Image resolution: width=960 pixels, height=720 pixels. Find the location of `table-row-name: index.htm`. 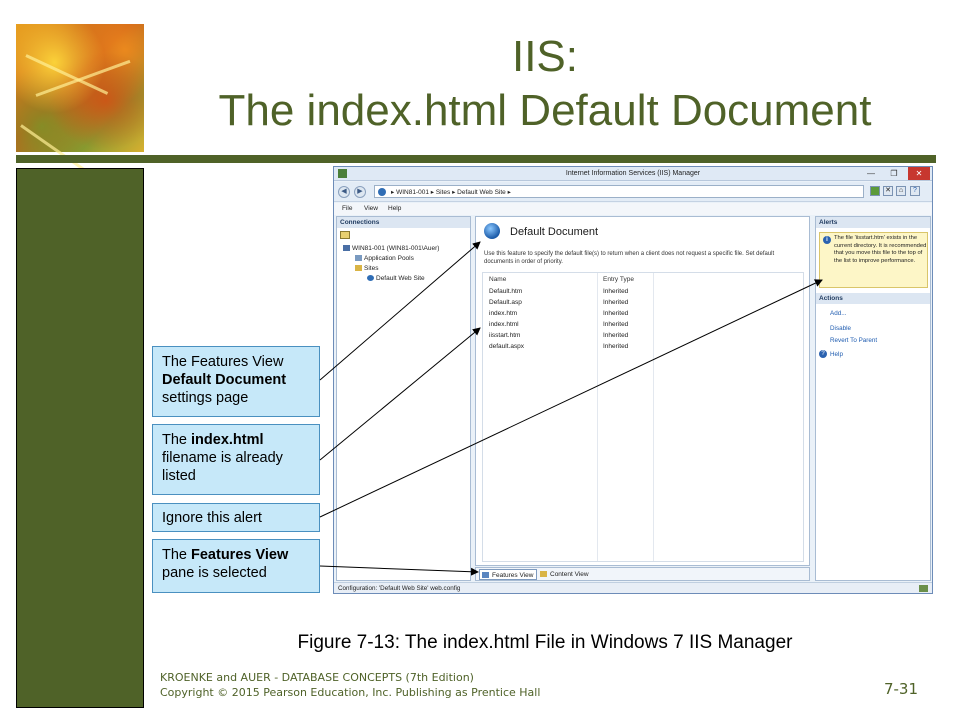

table-row-name: index.htm is located at coordinates (503, 313).